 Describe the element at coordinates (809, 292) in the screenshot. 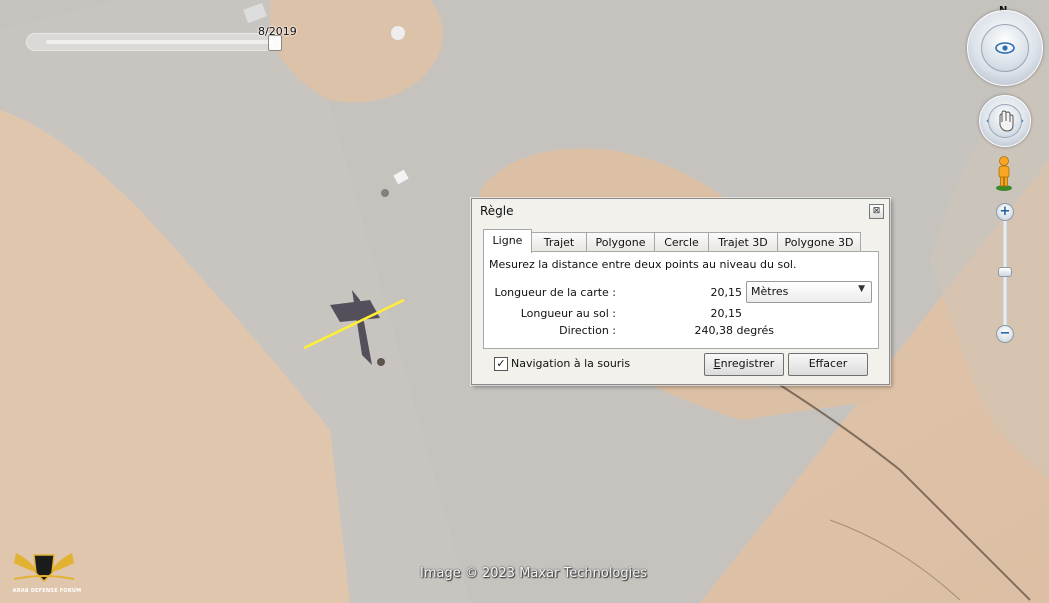

I see `units-dropdown: Mètres ▼` at that location.